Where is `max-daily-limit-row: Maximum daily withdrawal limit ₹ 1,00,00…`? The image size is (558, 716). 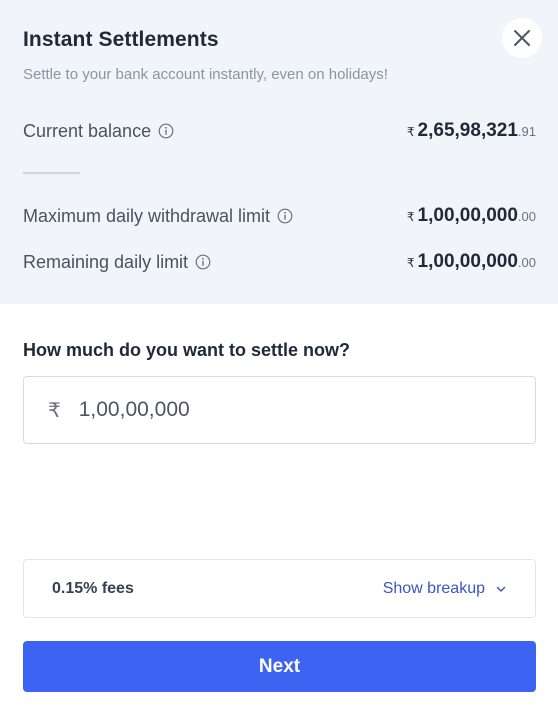
max-daily-limit-row: Maximum daily withdrawal limit ₹ 1,00,00… is located at coordinates (279, 216).